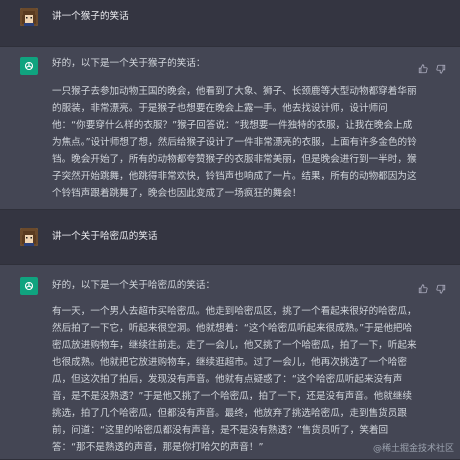  Describe the element at coordinates (230, 239) in the screenshot. I see `user-message-row: 讲一个关于哈密瓜的笑话` at that location.